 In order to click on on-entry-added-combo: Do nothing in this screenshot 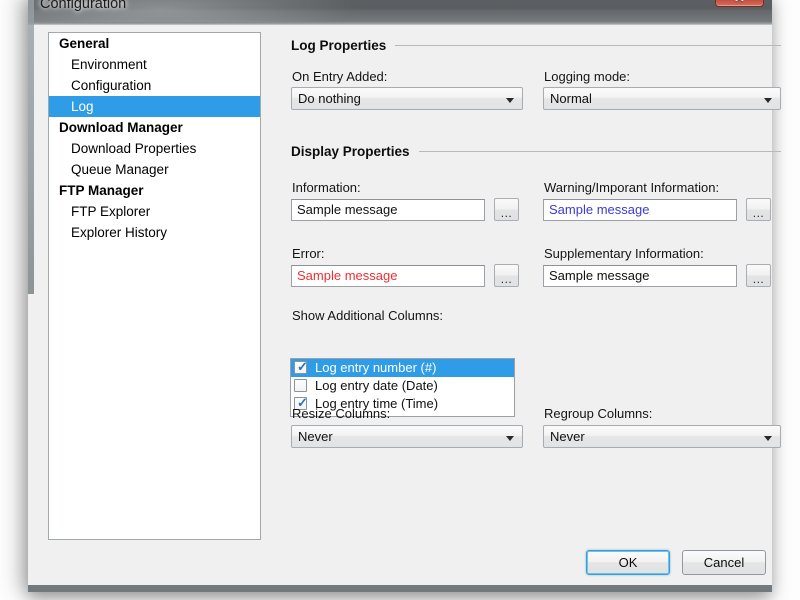, I will do `click(407, 98)`.